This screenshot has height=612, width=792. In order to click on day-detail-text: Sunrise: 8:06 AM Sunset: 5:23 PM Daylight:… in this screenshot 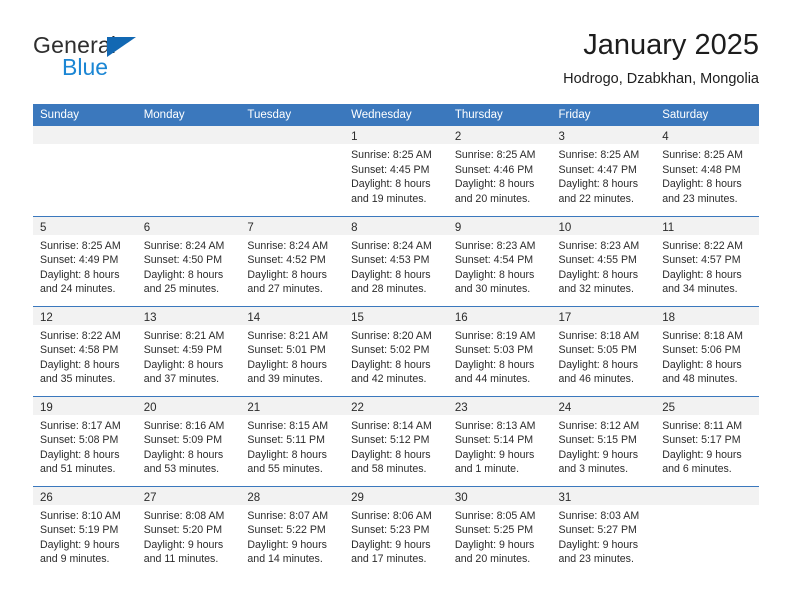, I will do `click(396, 536)`.